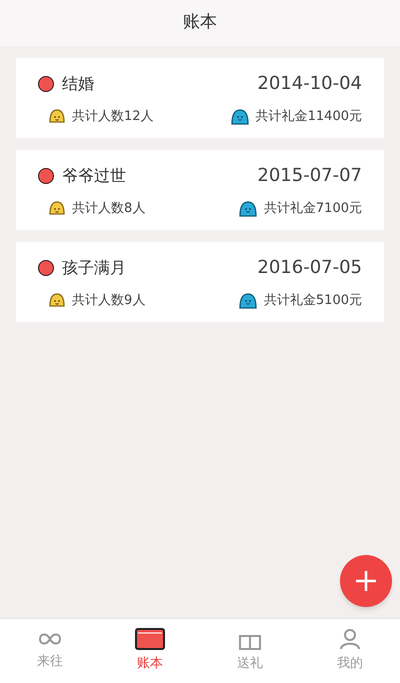 The width and height of the screenshot is (400, 683). What do you see at coordinates (150, 651) in the screenshot?
I see `tab: 账本` at bounding box center [150, 651].